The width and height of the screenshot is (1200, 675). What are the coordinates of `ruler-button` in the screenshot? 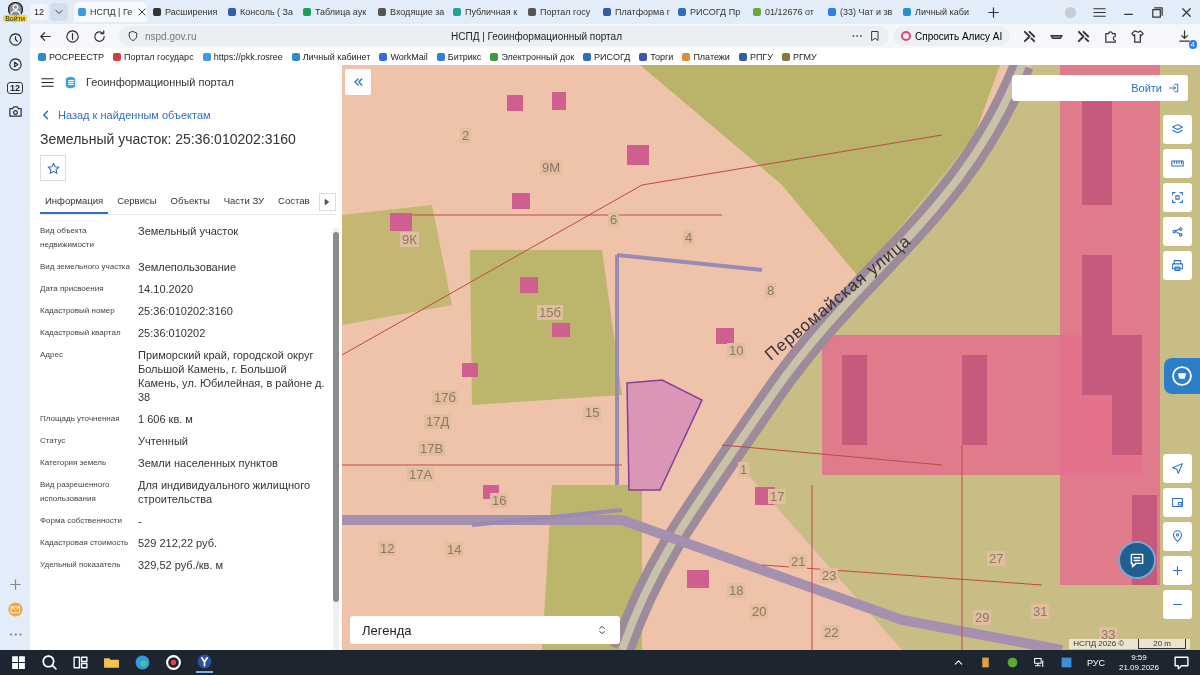 It's located at (1177, 163).